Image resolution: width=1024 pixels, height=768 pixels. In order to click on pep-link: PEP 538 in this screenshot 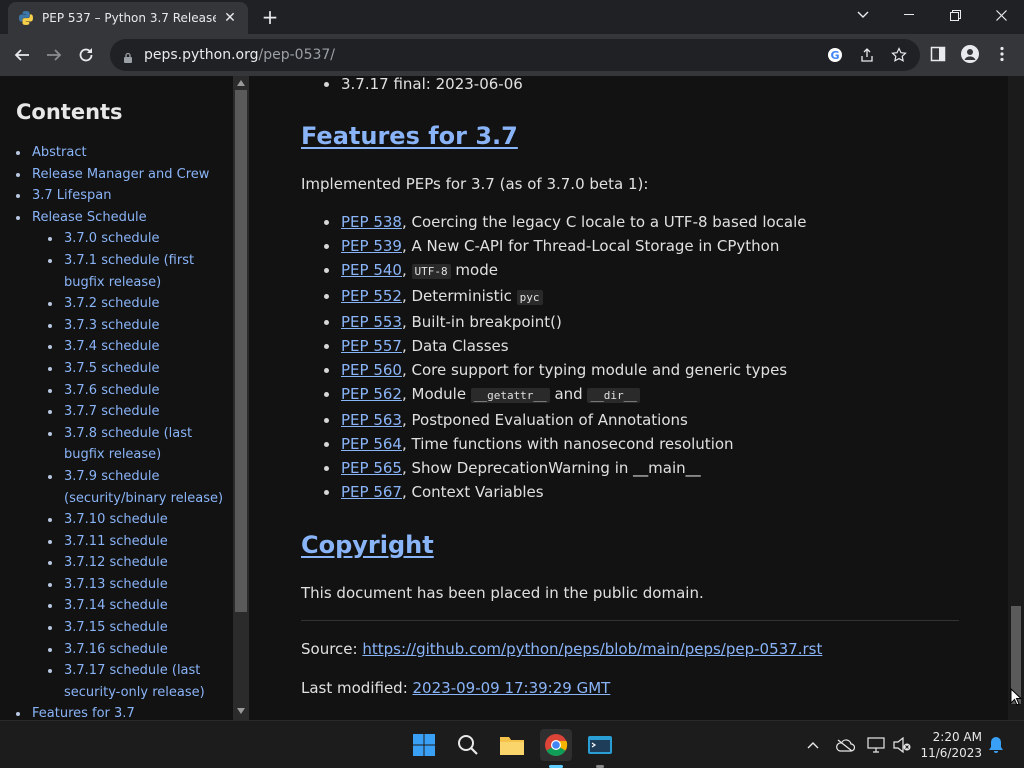, I will do `click(371, 222)`.